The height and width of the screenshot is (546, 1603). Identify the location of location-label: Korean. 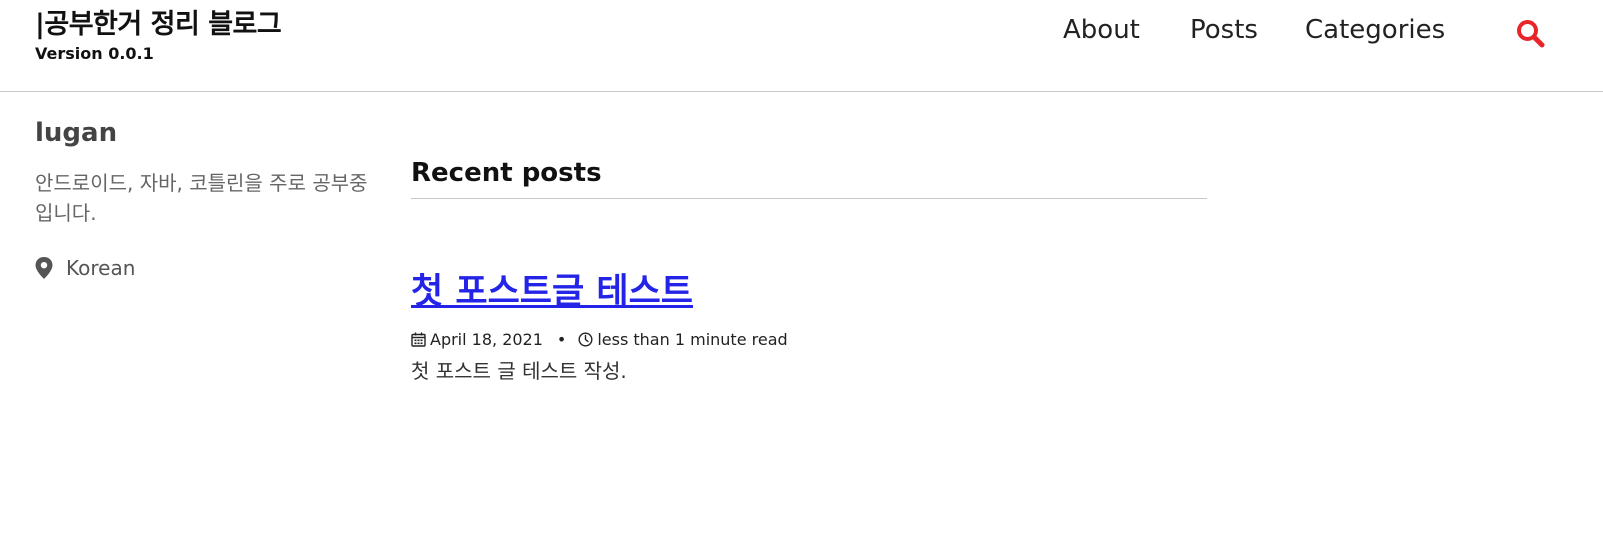
(101, 268).